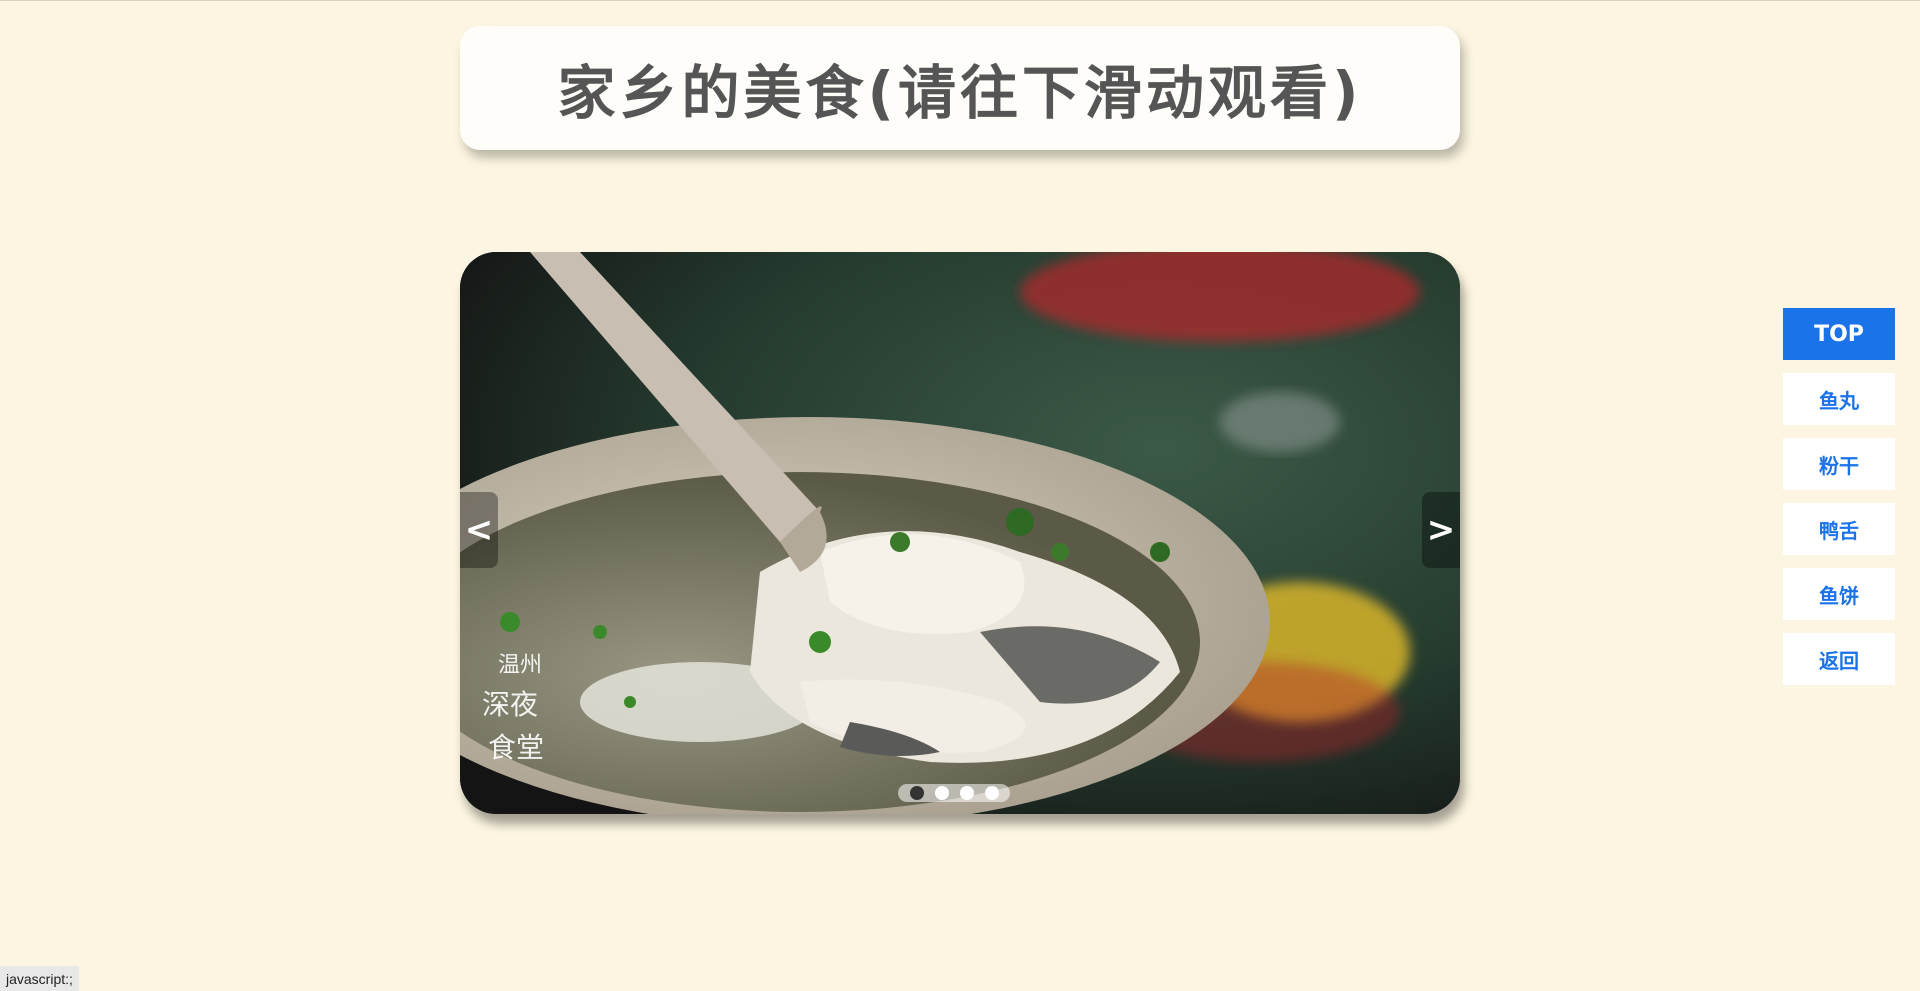  I want to click on carousel-next-button: >, so click(1441, 530).